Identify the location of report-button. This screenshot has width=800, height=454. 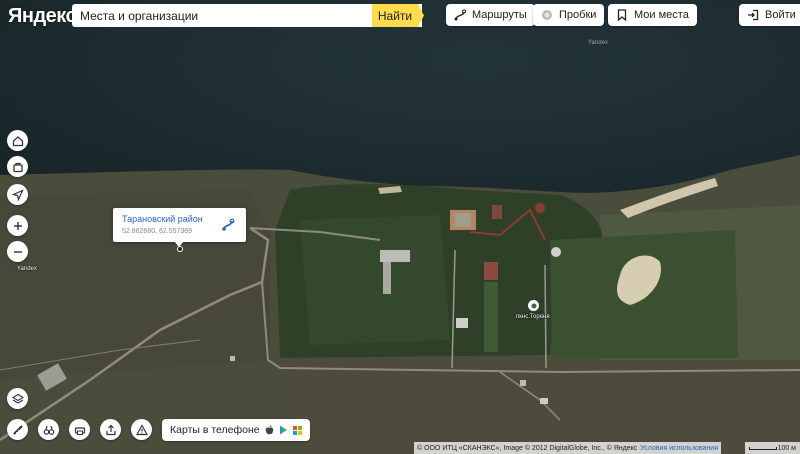
(141, 429).